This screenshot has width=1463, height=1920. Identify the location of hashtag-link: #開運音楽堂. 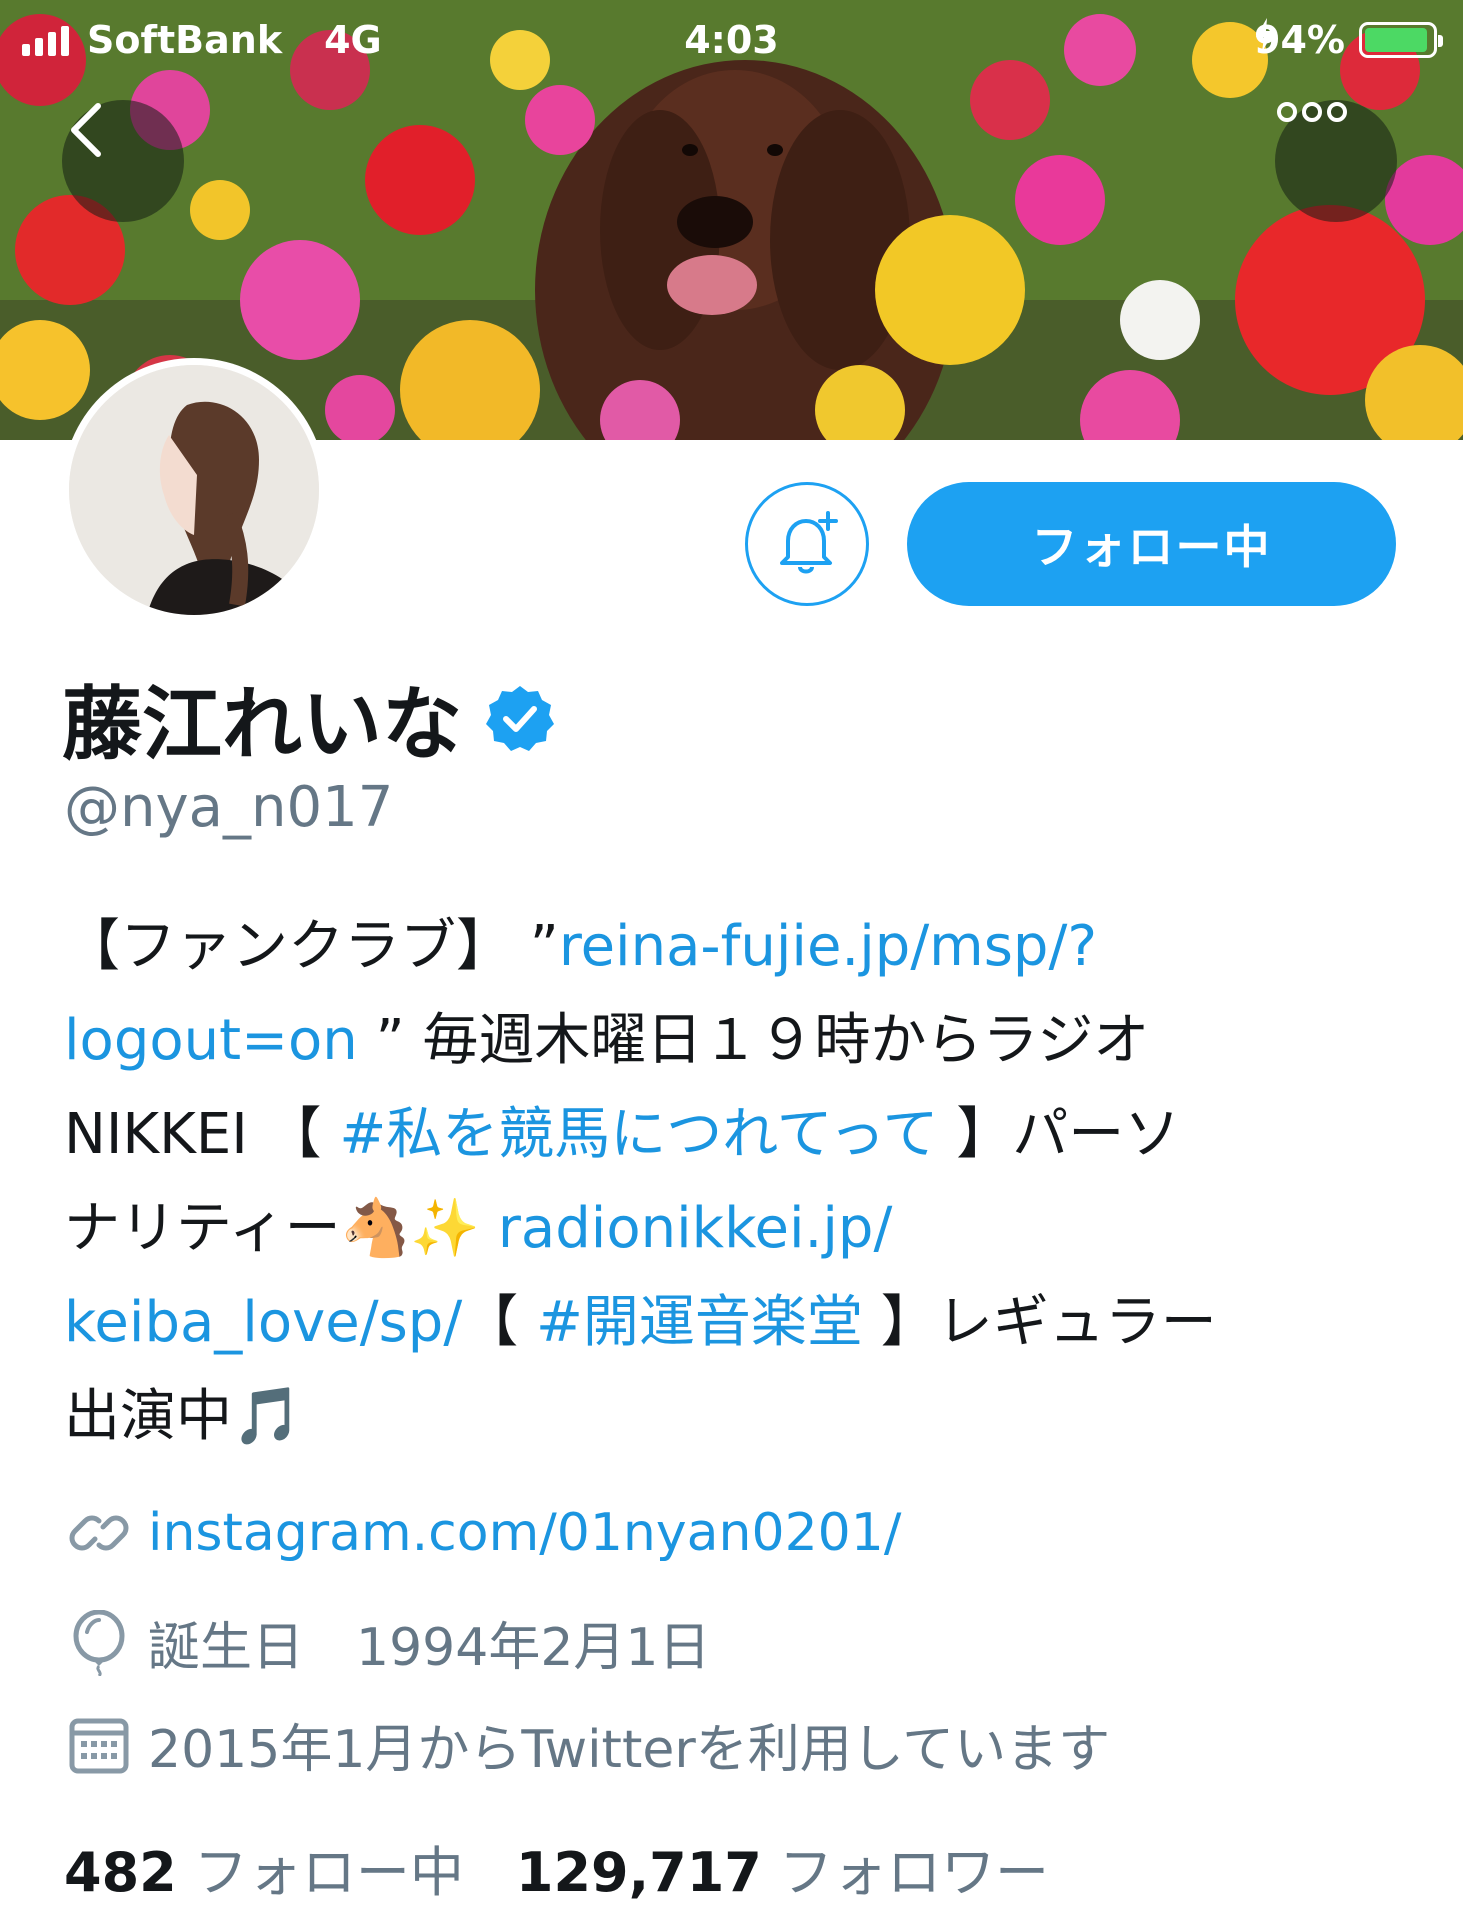
(699, 1322).